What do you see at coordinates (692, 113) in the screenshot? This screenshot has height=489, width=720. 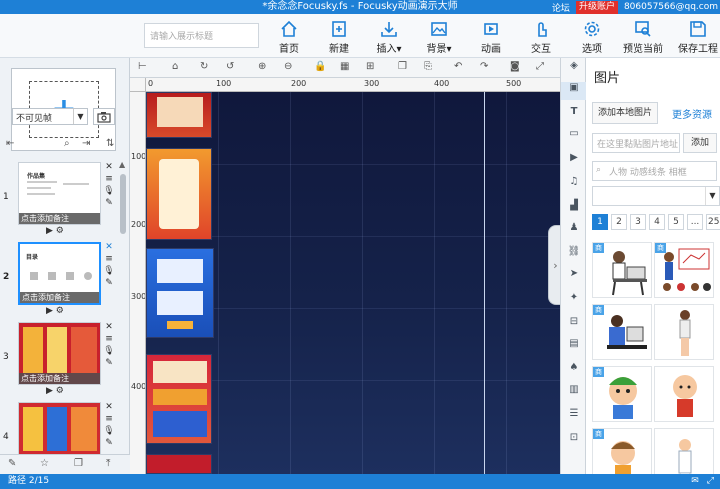 I see `more-resources-link: 更多资源` at bounding box center [692, 113].